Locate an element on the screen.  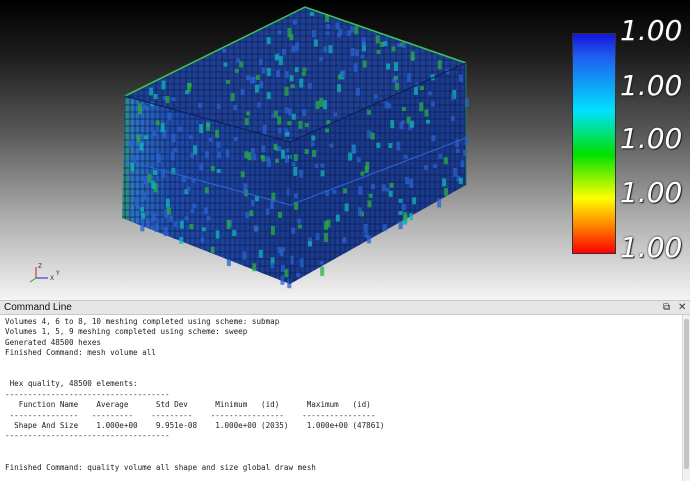
triad-y-label: Y is located at coordinates (57, 273).